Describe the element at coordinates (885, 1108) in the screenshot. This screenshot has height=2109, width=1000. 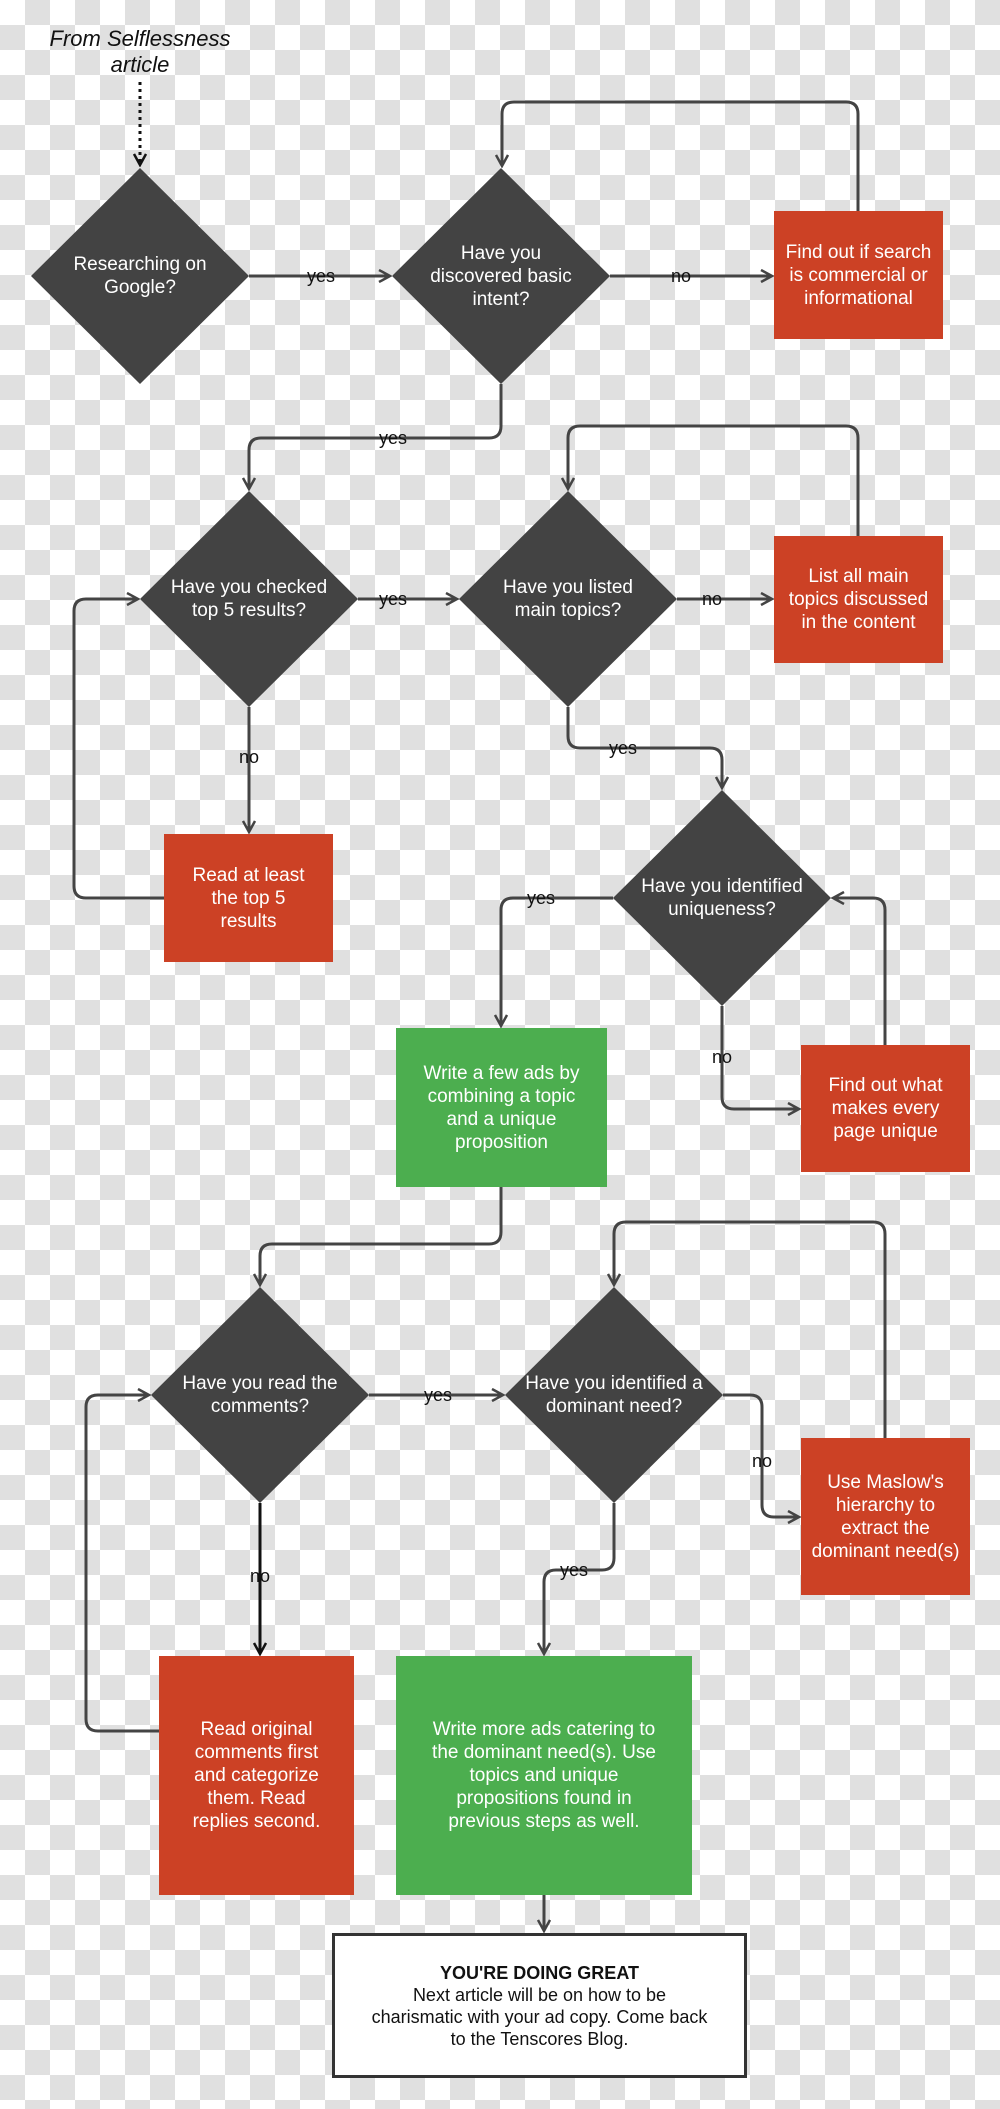
I see `action-unique-page: Find out what makes every page unique` at that location.